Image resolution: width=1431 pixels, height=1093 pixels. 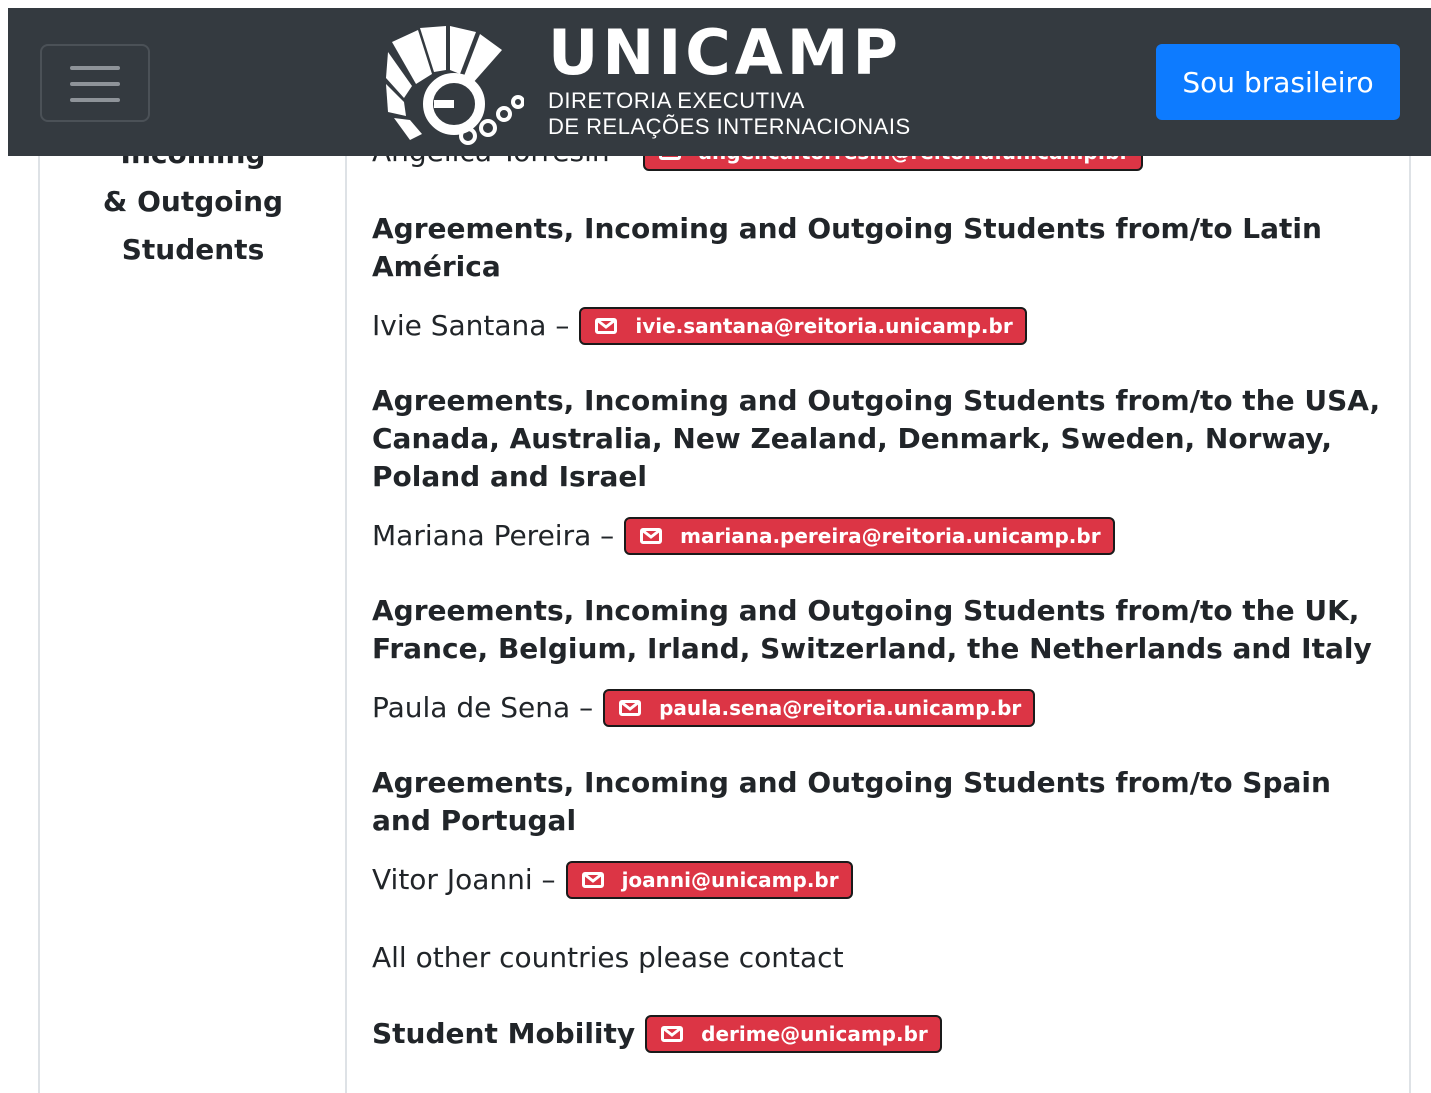 What do you see at coordinates (814, 1034) in the screenshot?
I see `email-text: derime@unicamp.br` at bounding box center [814, 1034].